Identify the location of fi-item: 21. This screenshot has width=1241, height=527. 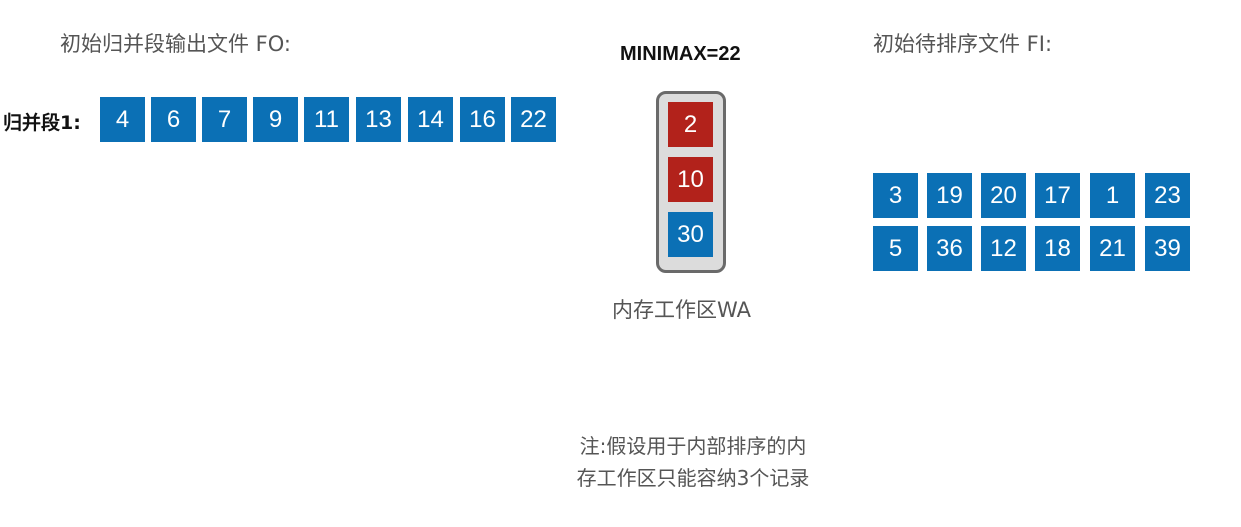
(1112, 248).